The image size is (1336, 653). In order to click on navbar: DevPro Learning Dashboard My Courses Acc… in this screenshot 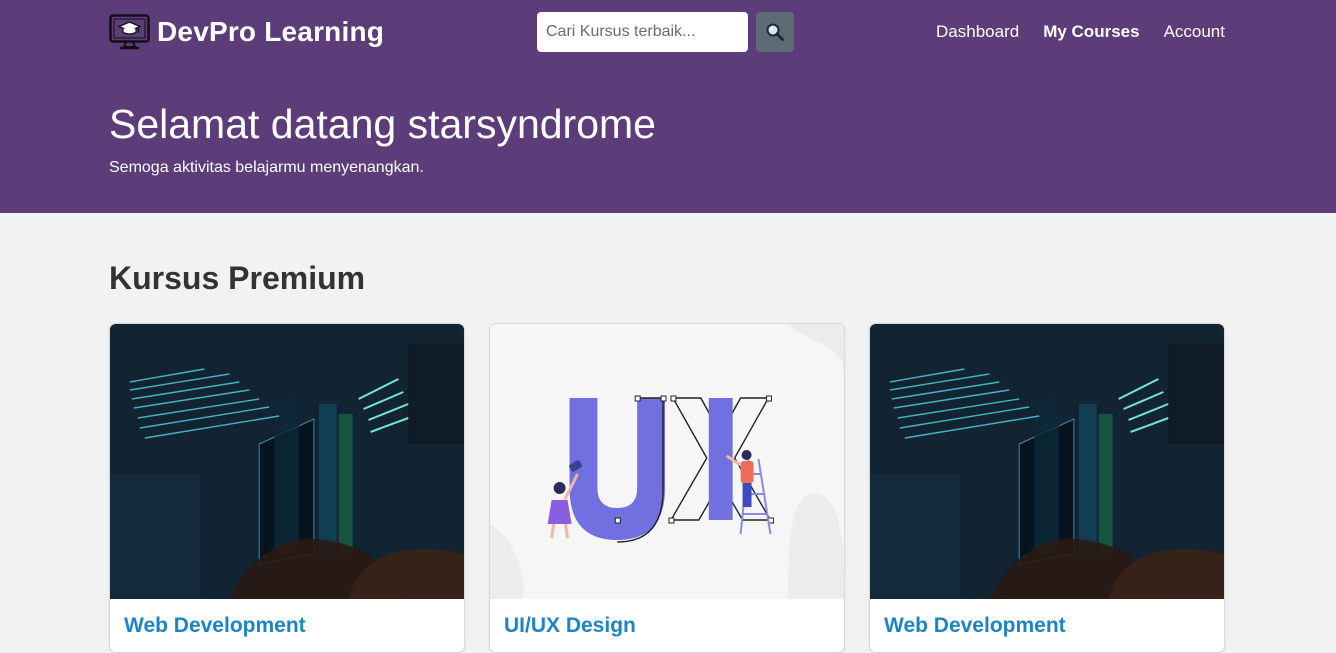, I will do `click(667, 31)`.